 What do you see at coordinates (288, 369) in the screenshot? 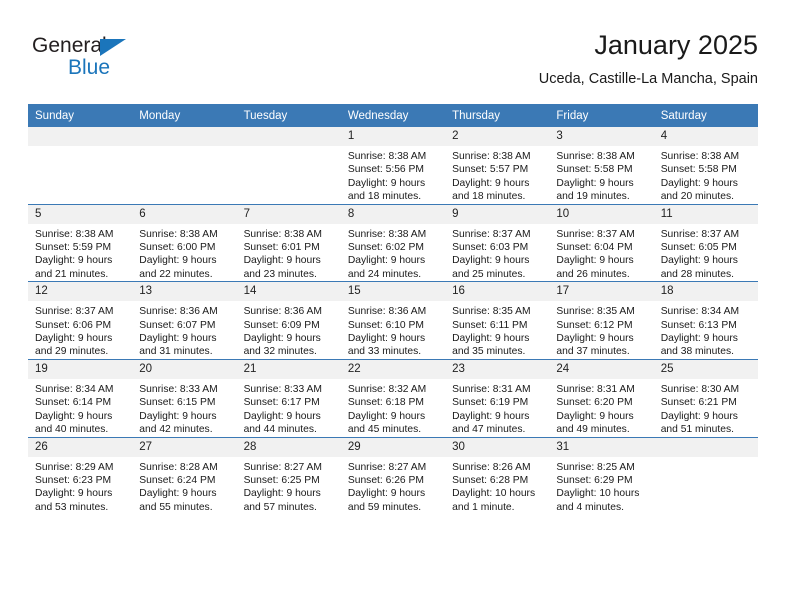
I see `day-number: 21` at bounding box center [288, 369].